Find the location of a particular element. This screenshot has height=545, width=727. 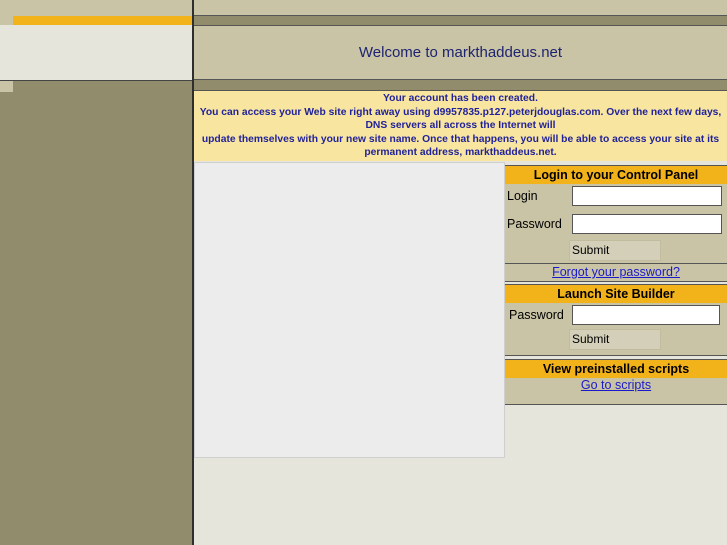

notice-line: permanent address, markthaddeus.net. is located at coordinates (460, 153).